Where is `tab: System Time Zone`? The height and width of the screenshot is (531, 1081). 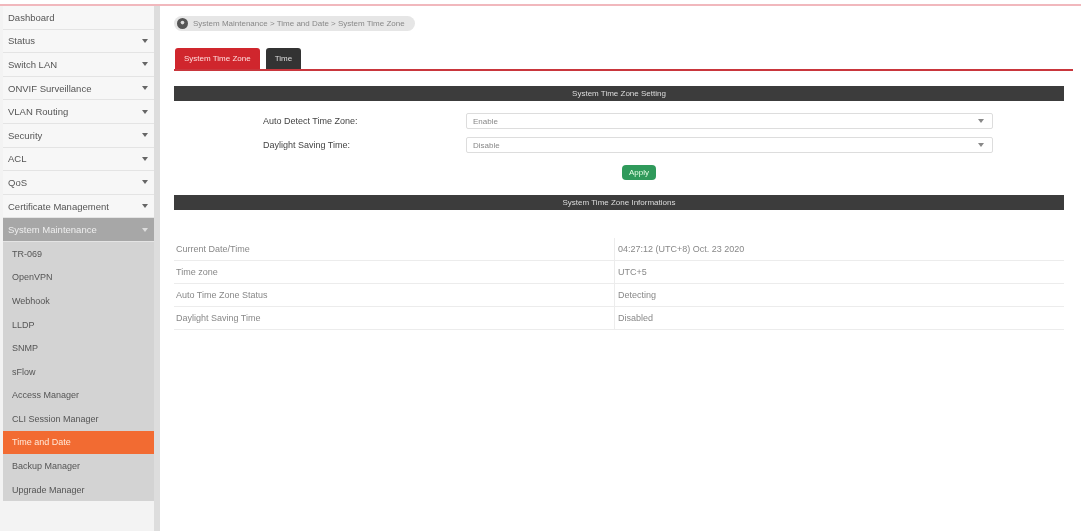 tab: System Time Zone is located at coordinates (217, 58).